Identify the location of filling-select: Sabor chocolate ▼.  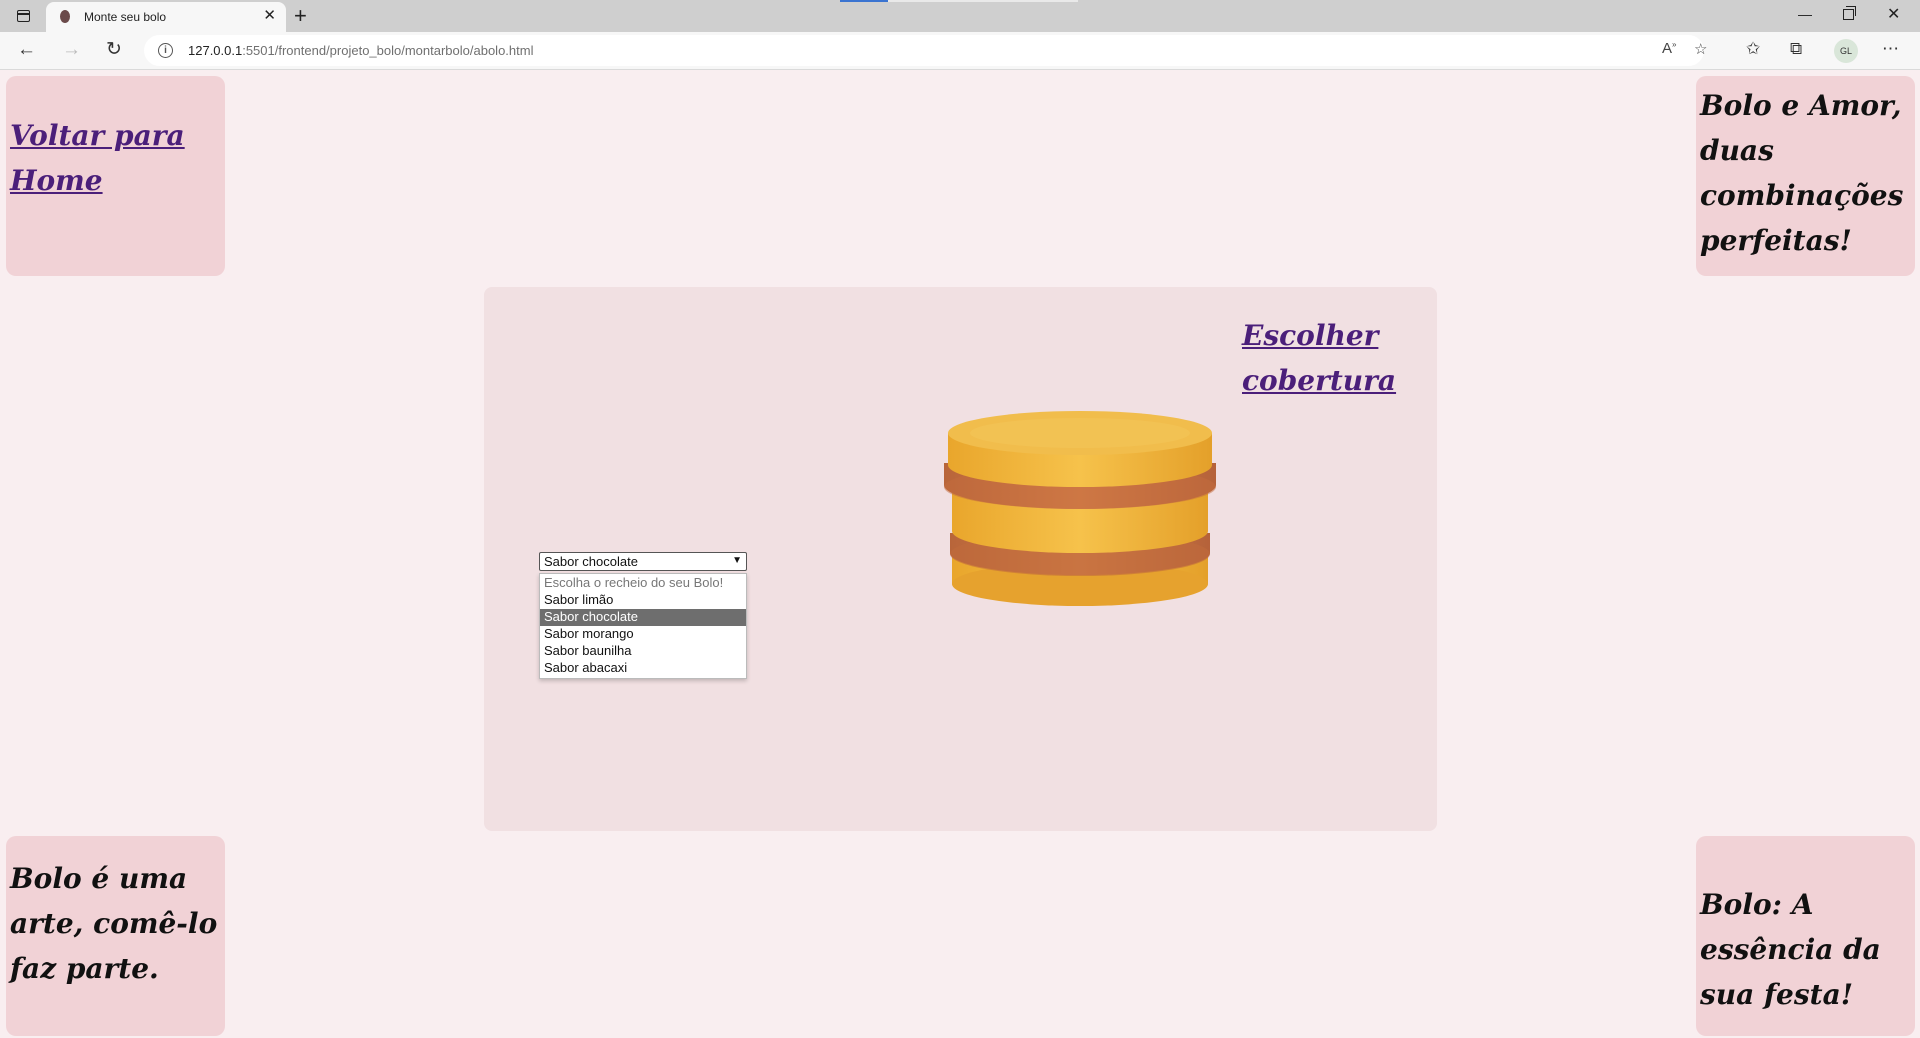
(643, 561).